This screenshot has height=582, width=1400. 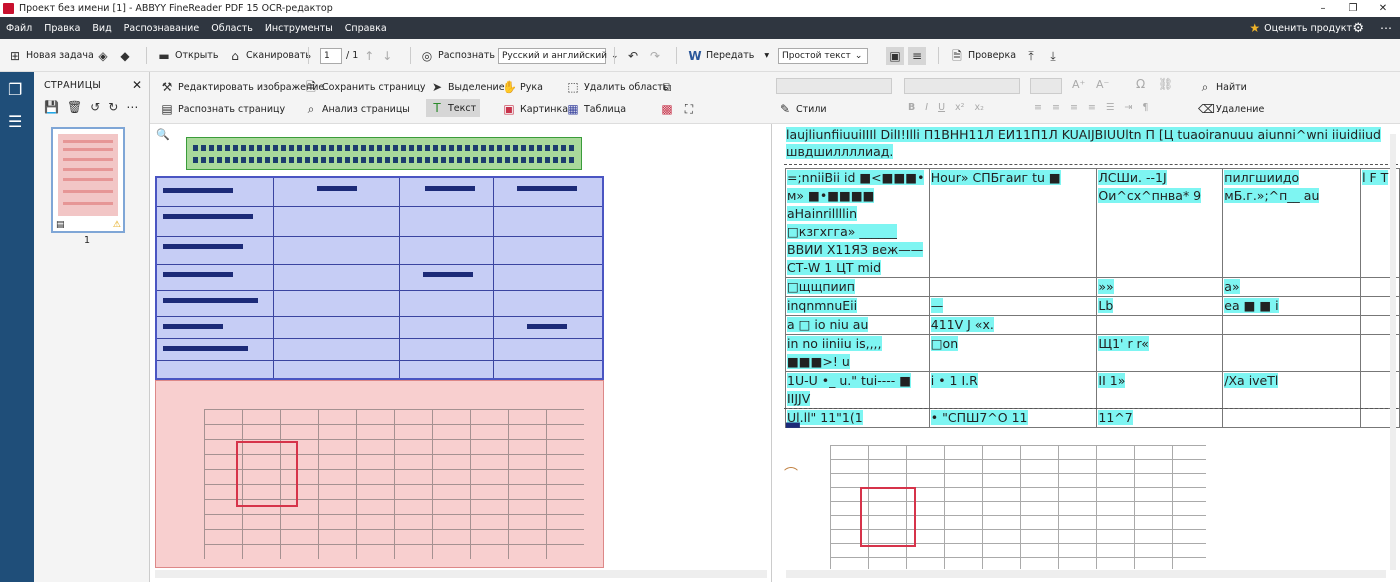 What do you see at coordinates (1231, 109) in the screenshot?
I see `delete-button: ⌫ Удаление` at bounding box center [1231, 109].